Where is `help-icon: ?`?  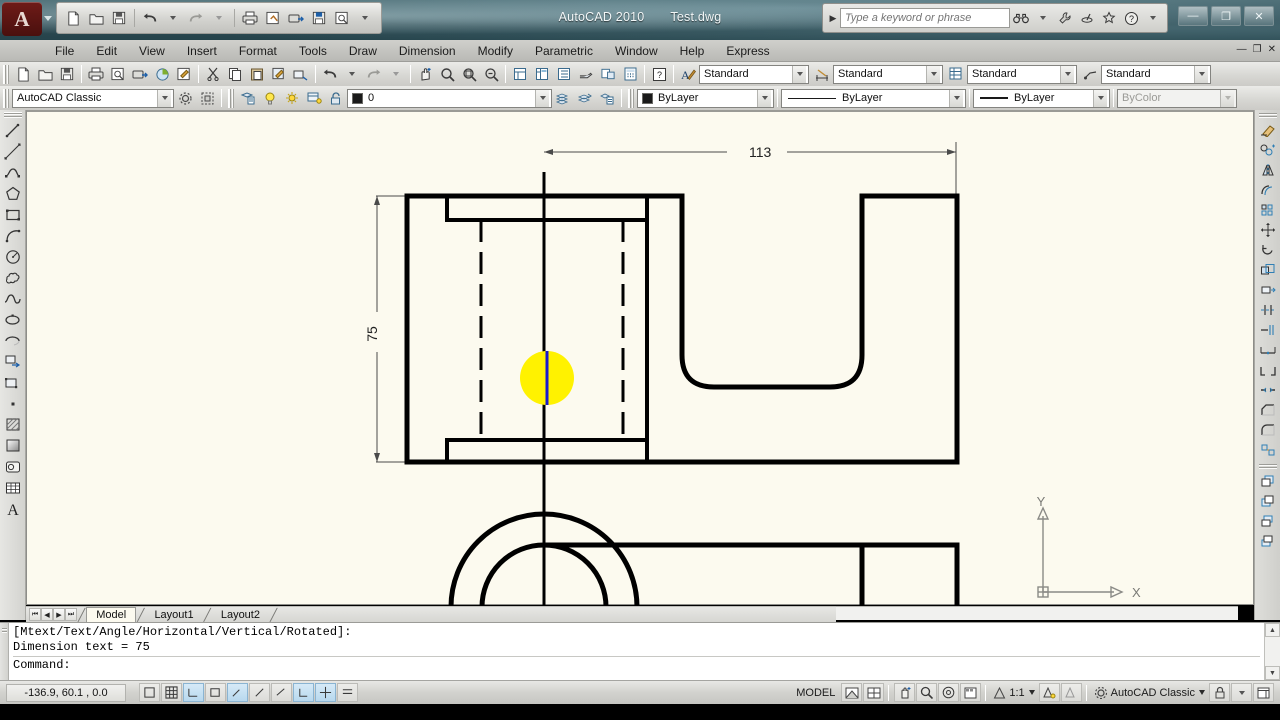
help-icon: ? is located at coordinates (1131, 18).